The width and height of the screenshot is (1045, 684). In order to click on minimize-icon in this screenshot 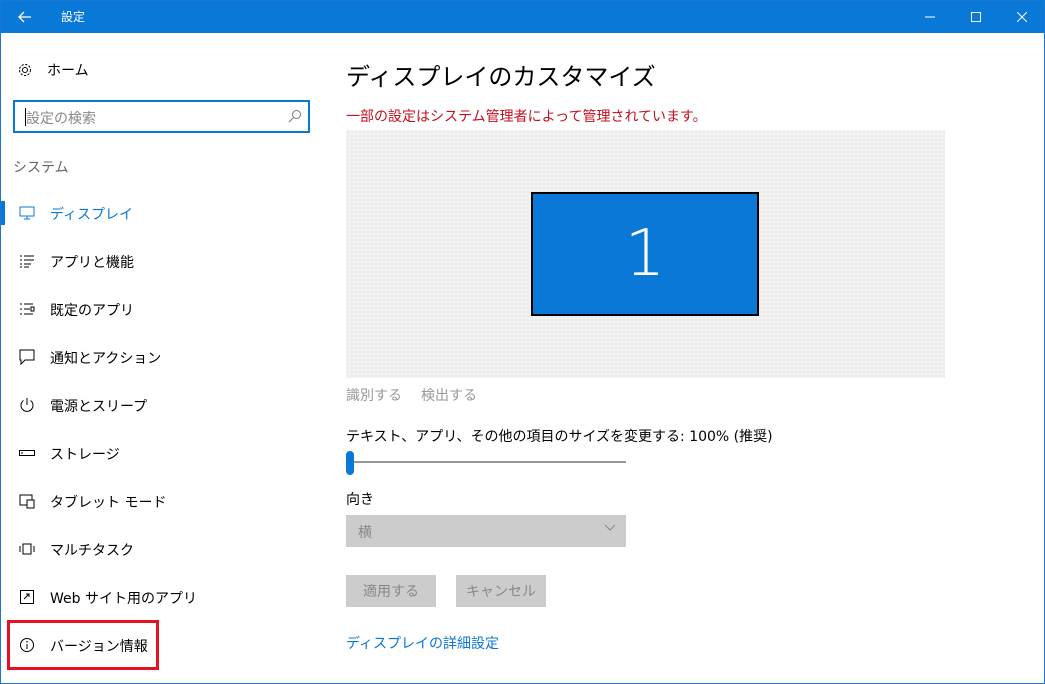, I will do `click(930, 17)`.